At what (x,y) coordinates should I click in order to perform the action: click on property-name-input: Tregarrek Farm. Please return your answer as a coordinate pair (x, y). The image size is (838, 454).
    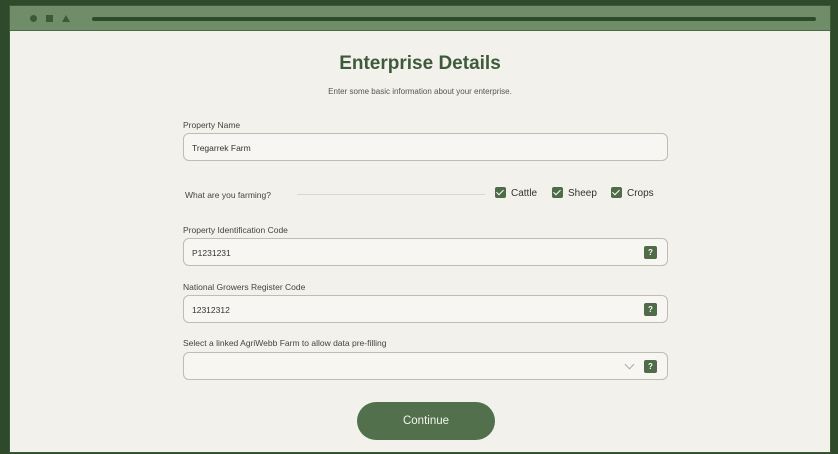
    Looking at the image, I should click on (425, 147).